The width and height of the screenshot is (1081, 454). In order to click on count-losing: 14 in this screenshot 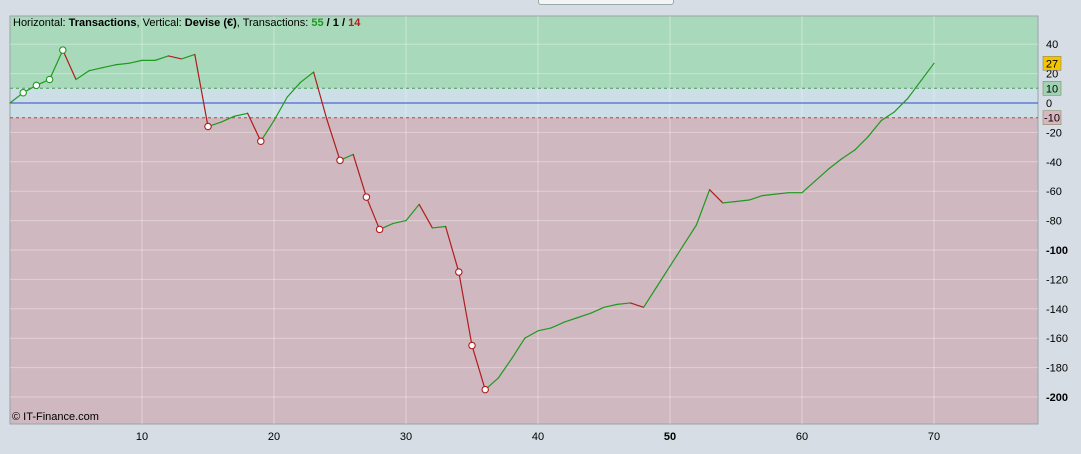, I will do `click(354, 23)`.